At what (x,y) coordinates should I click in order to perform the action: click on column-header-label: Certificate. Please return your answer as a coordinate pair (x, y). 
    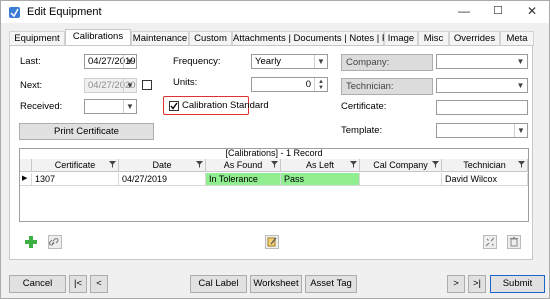
    Looking at the image, I should click on (75, 165).